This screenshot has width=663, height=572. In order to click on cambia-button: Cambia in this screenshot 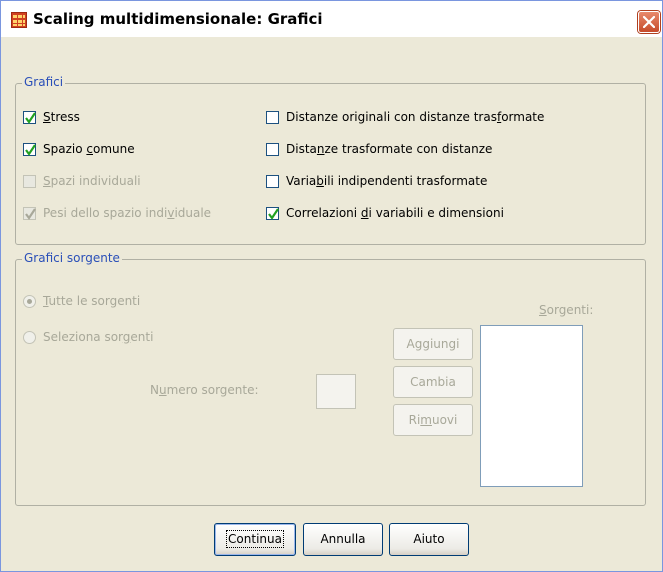, I will do `click(433, 382)`.